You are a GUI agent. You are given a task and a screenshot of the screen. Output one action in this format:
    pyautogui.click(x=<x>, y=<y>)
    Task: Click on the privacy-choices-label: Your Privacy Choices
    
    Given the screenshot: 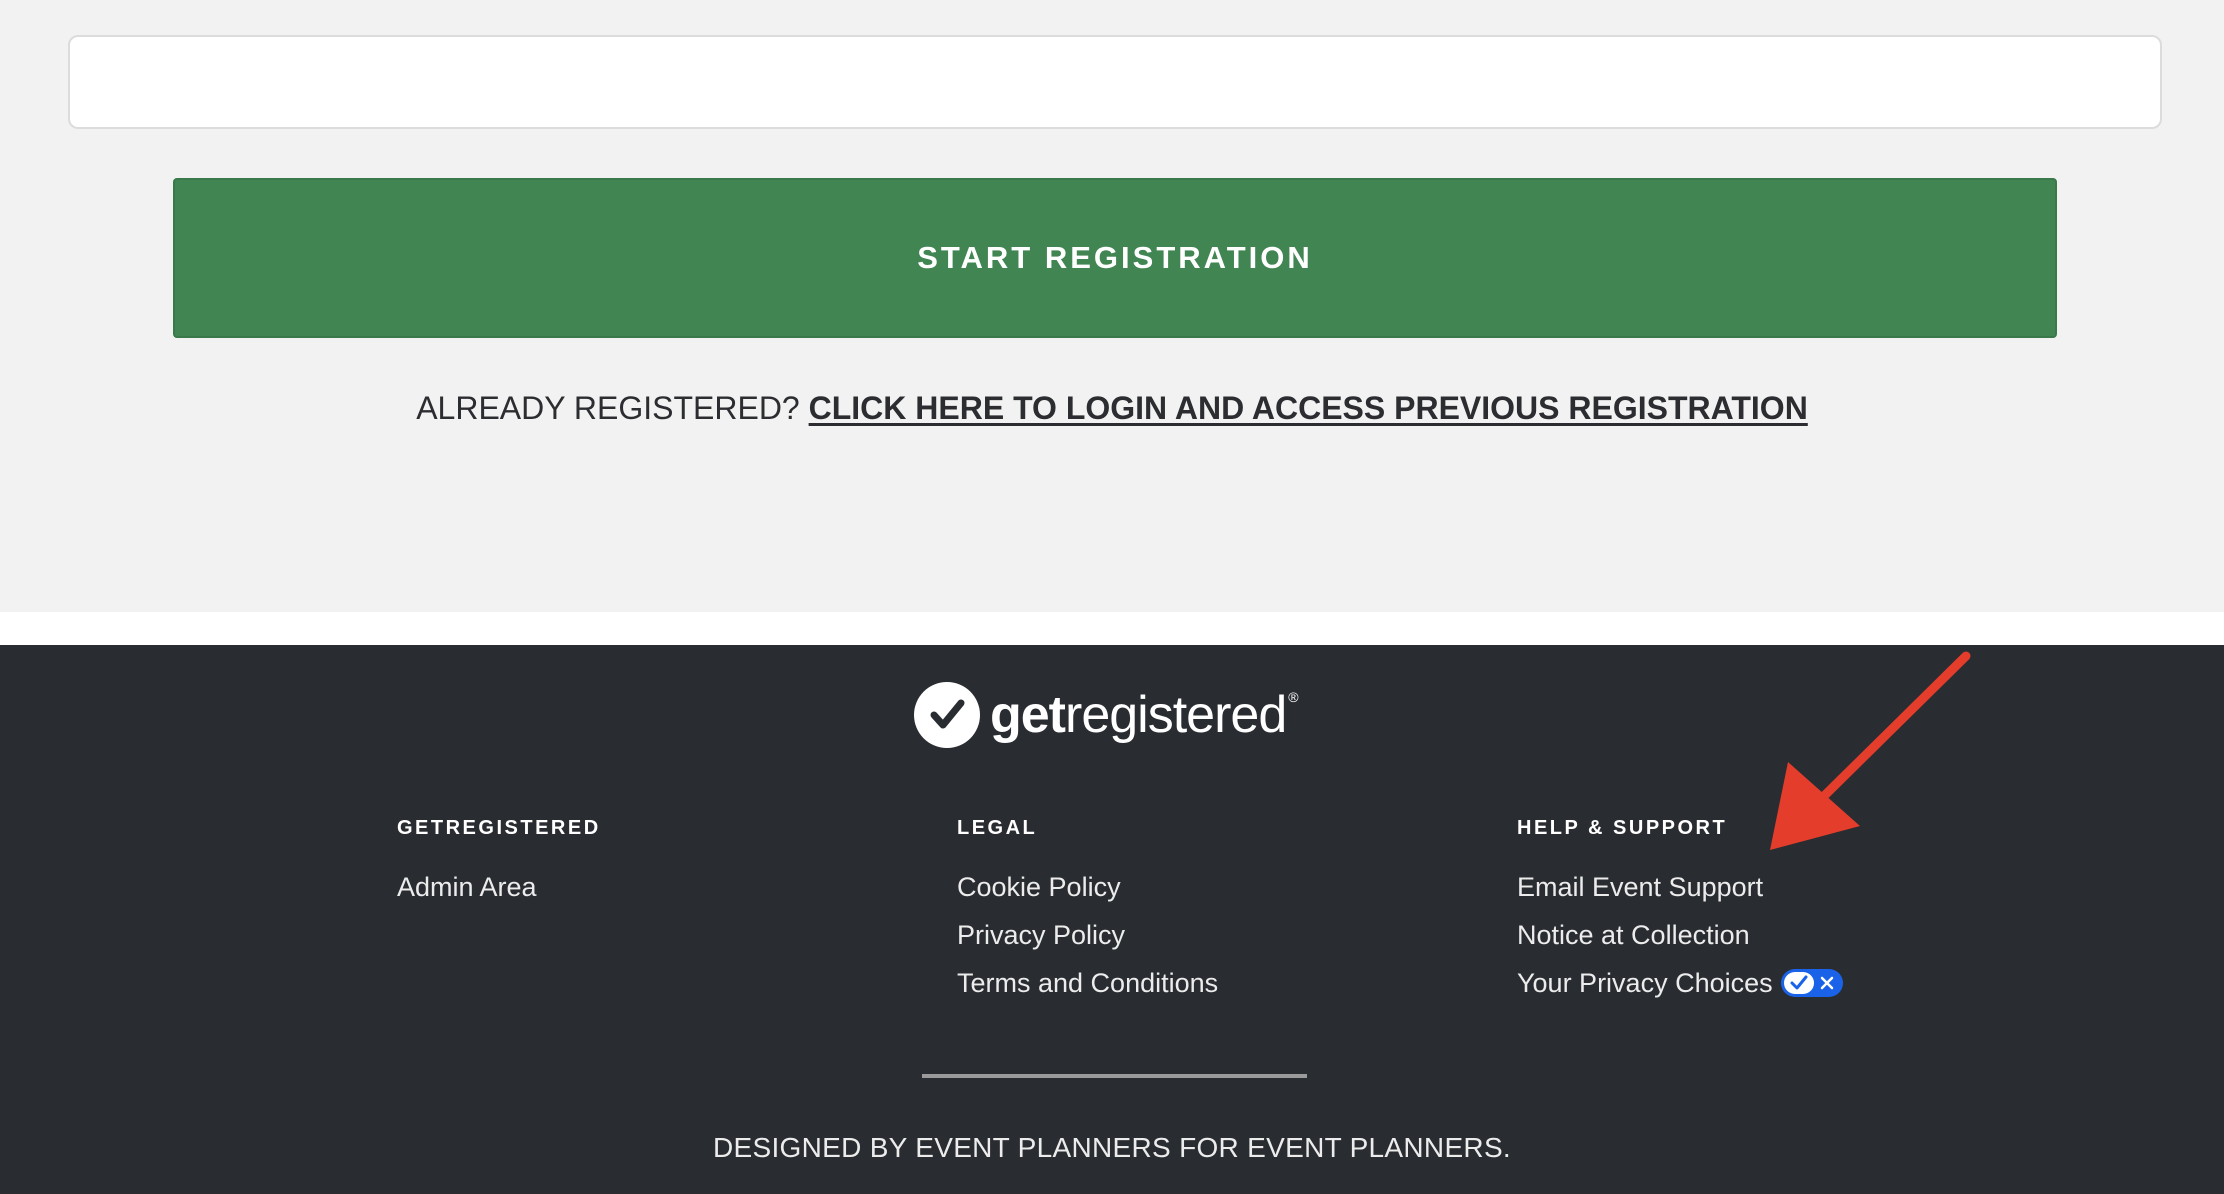 What is the action you would take?
    pyautogui.click(x=1645, y=983)
    